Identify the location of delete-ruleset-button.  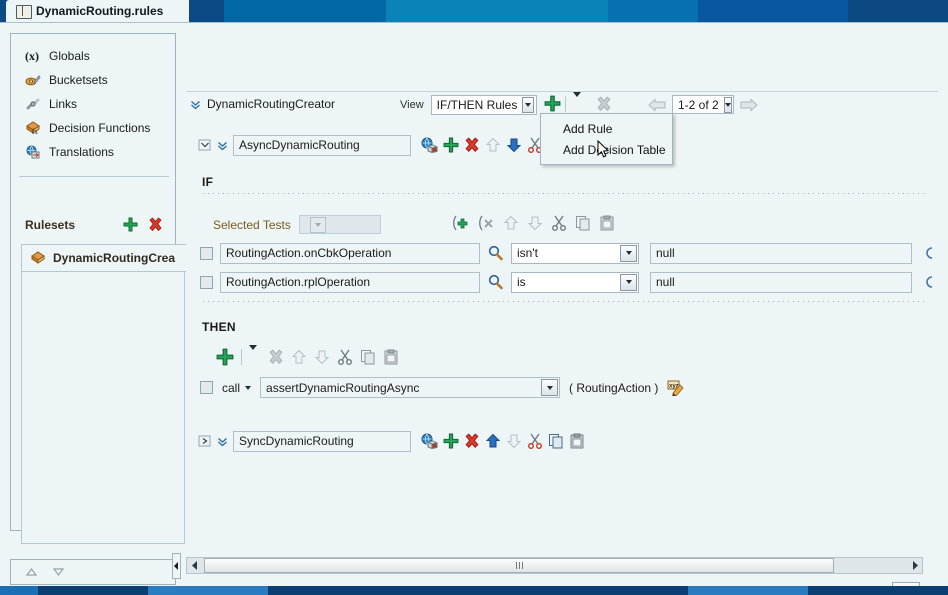
(155, 224).